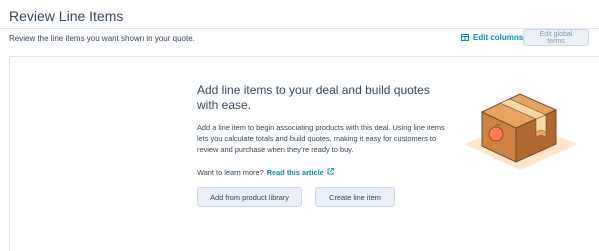 The height and width of the screenshot is (251, 599). What do you see at coordinates (230, 172) in the screenshot?
I see `learn-more-prefix: Want to learn more?` at bounding box center [230, 172].